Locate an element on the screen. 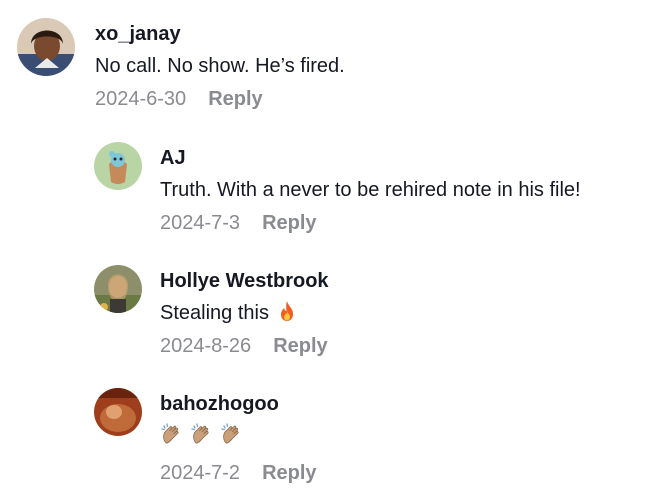 The image size is (647, 502). comment-text is located at coordinates (238, 436).